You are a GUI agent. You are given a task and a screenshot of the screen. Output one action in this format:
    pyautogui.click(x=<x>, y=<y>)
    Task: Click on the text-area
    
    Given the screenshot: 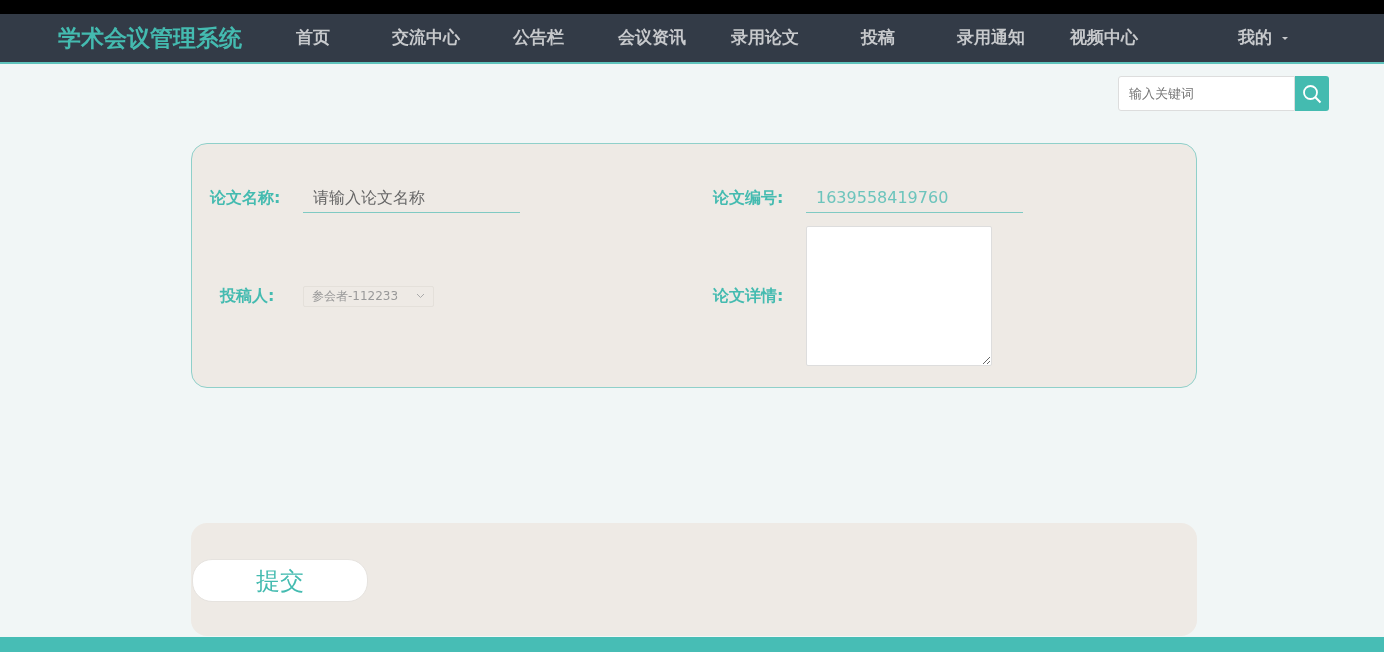 What is the action you would take?
    pyautogui.click(x=899, y=296)
    